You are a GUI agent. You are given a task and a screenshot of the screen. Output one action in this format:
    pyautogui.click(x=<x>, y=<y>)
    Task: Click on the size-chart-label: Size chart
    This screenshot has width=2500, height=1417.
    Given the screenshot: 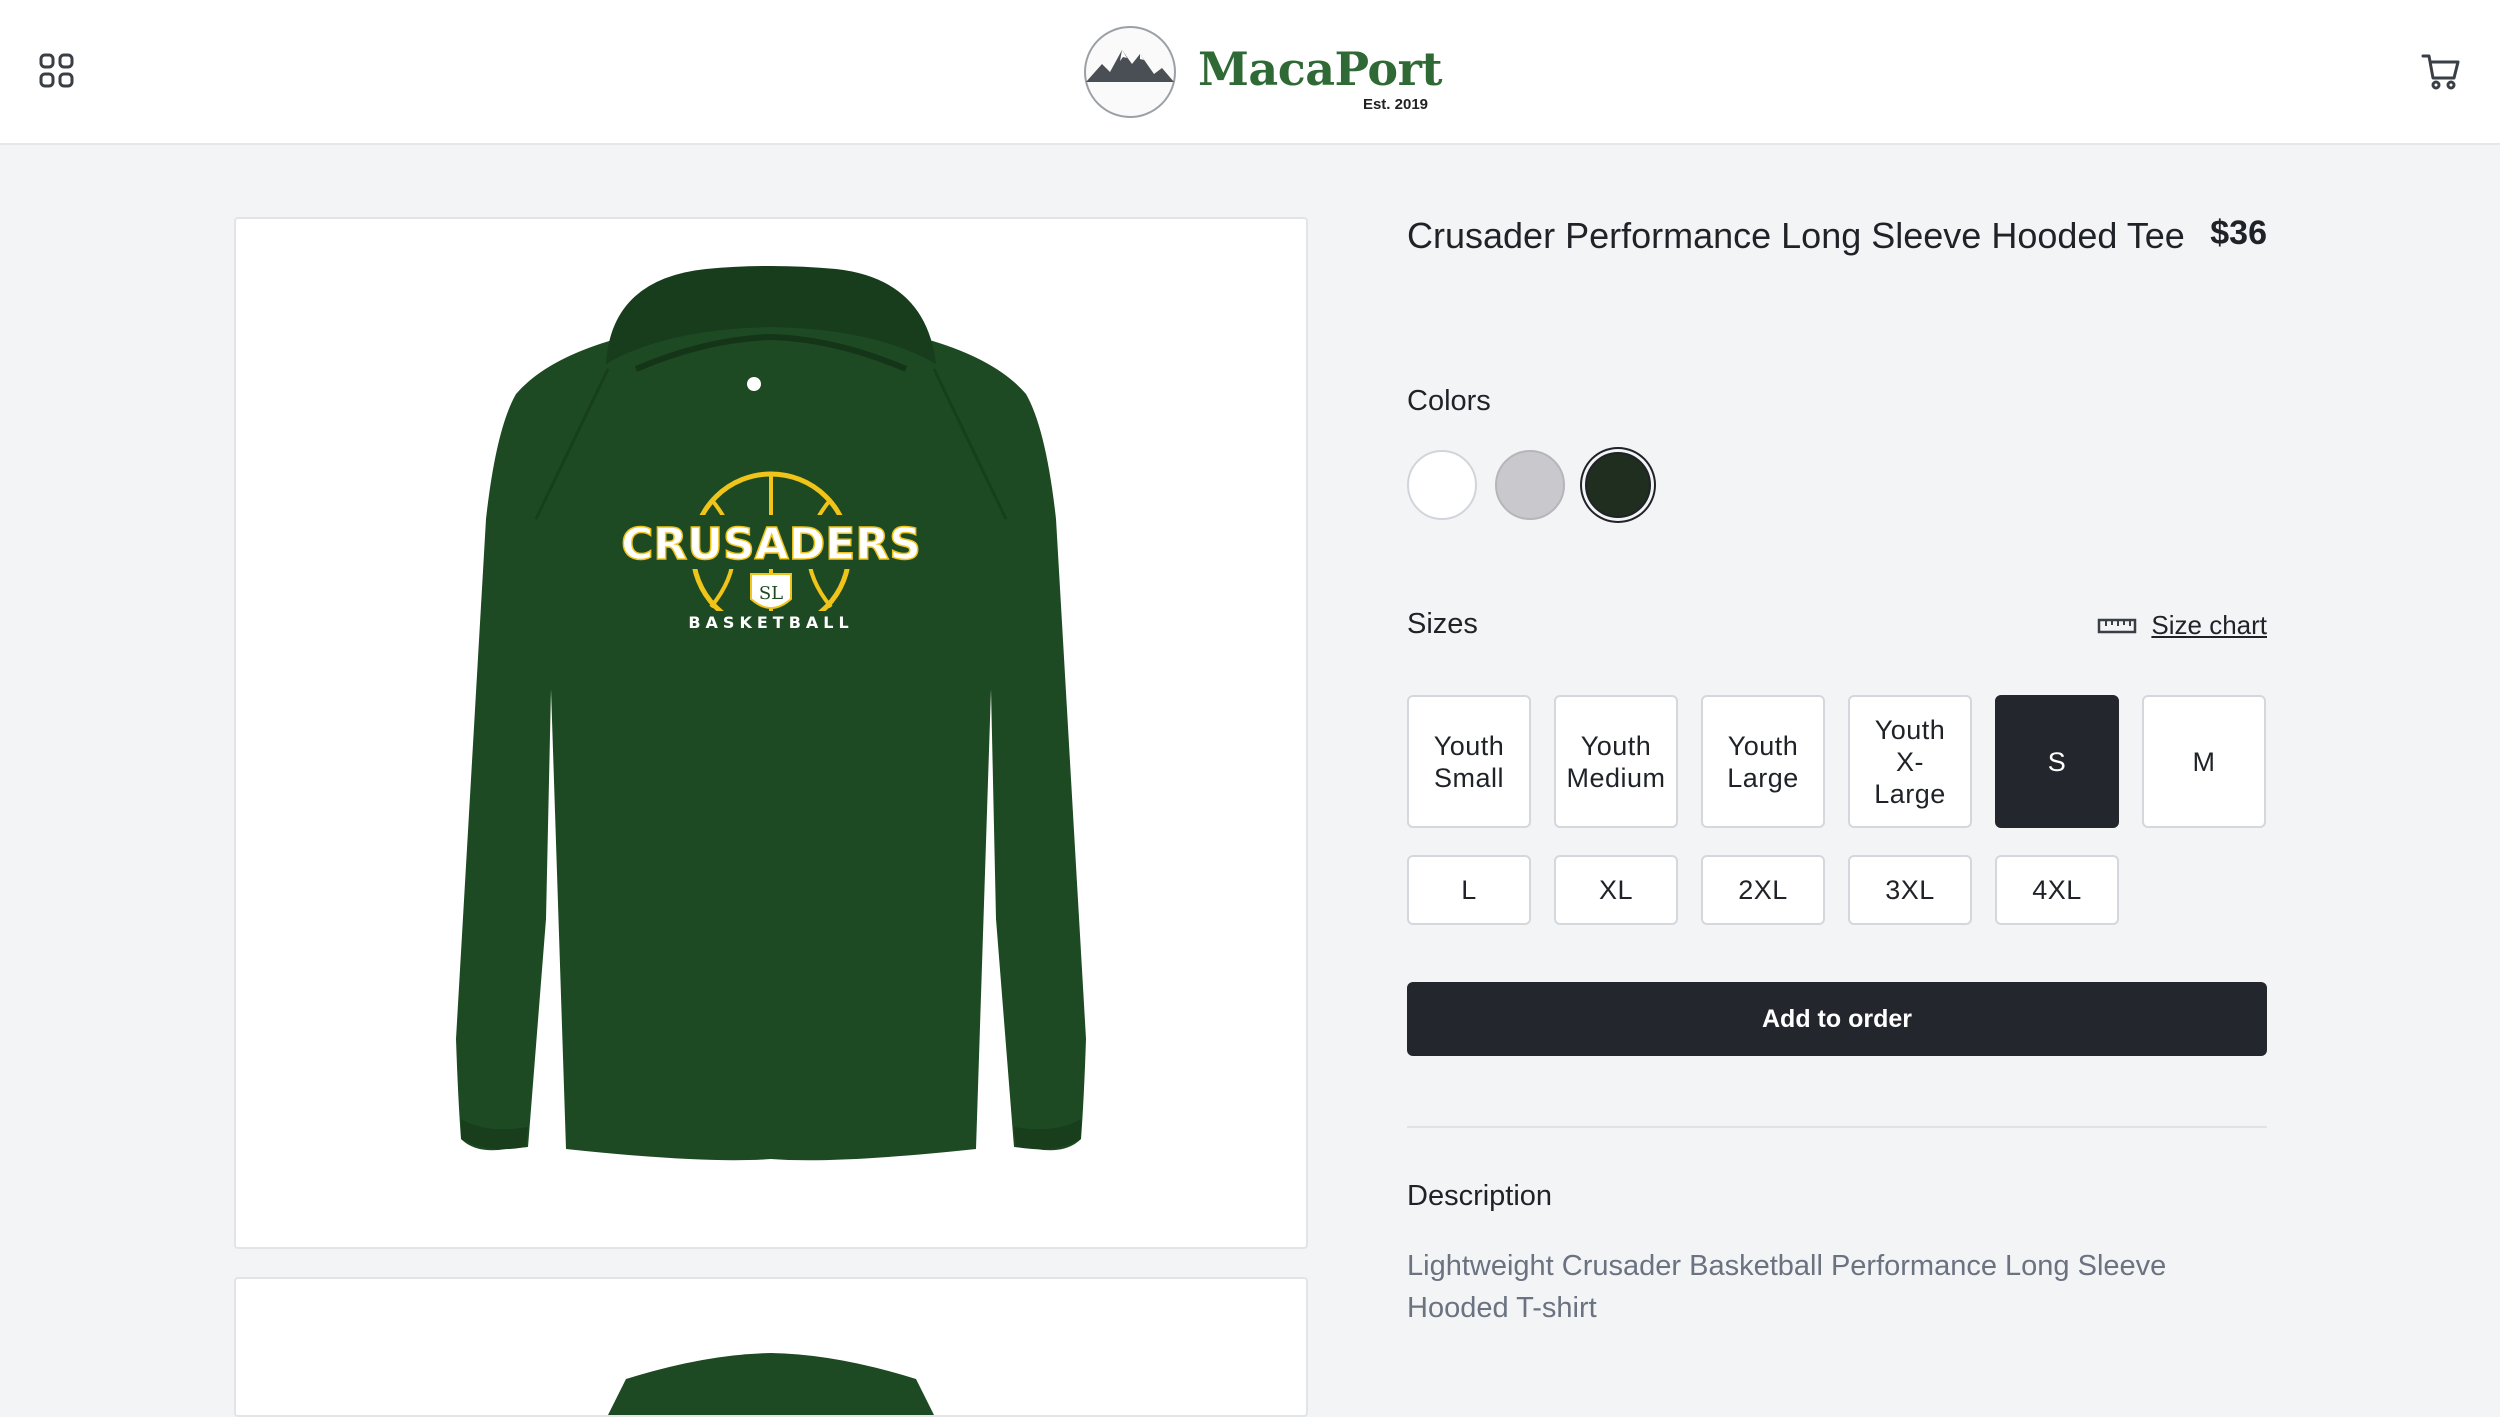 What is the action you would take?
    pyautogui.click(x=2209, y=625)
    